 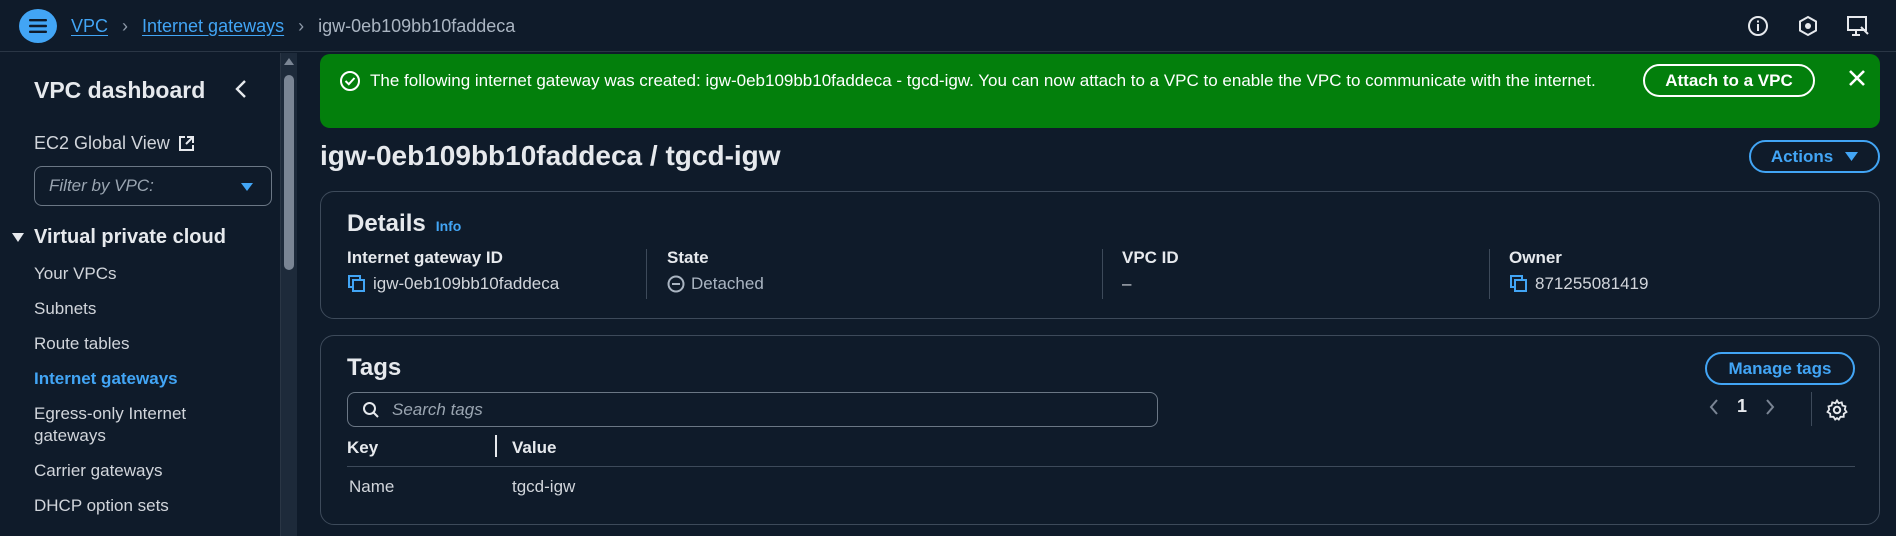 I want to click on tag-key-cell: Name, so click(x=372, y=486).